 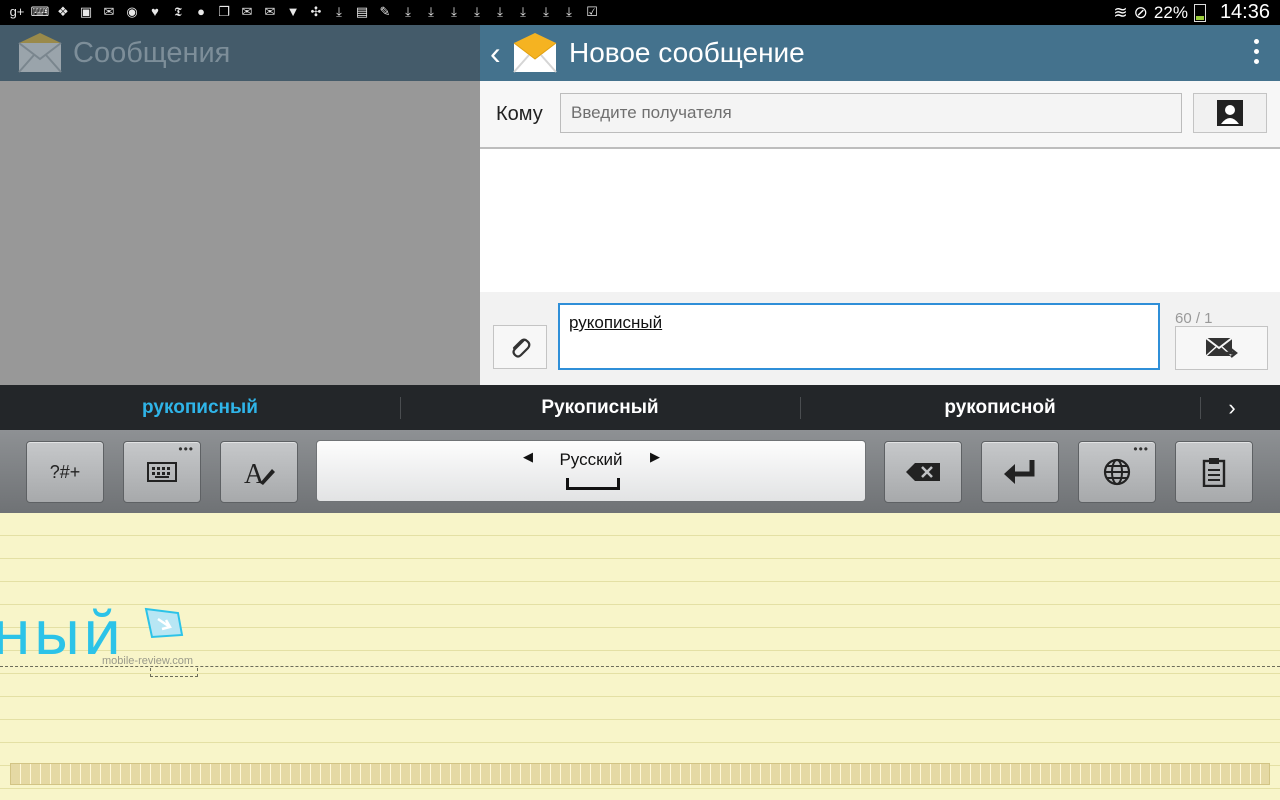 What do you see at coordinates (40, 53) in the screenshot?
I see `messages-envelope-icon` at bounding box center [40, 53].